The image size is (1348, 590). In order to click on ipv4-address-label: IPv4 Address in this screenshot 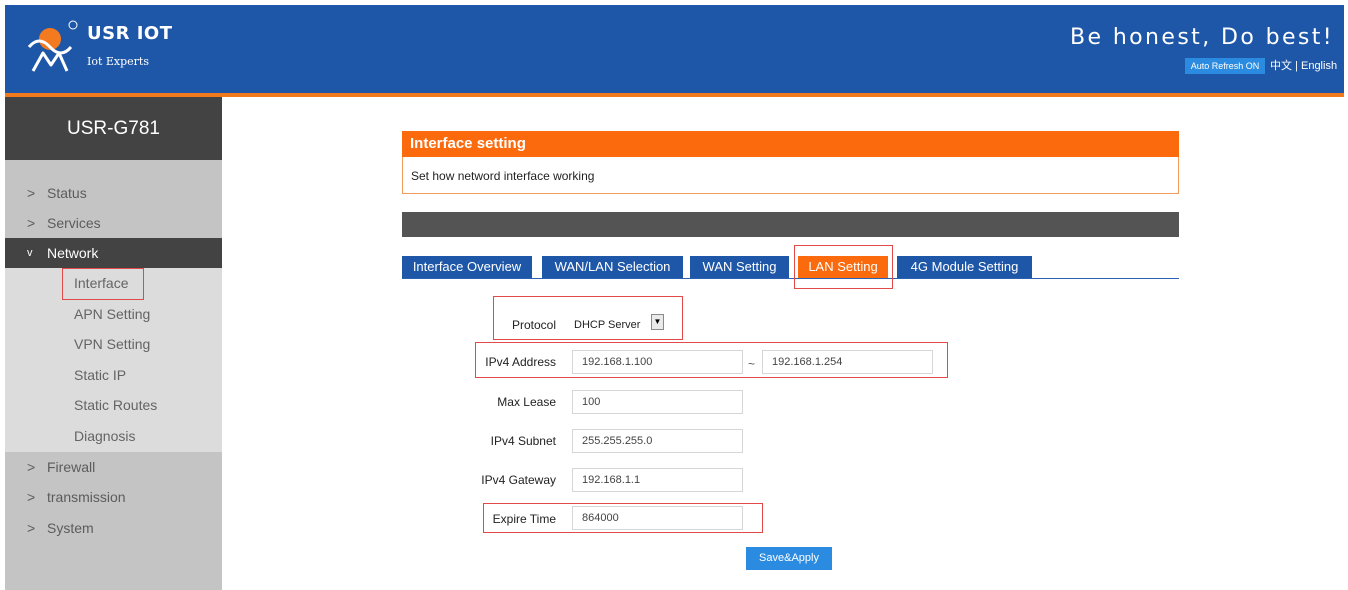, I will do `click(520, 362)`.